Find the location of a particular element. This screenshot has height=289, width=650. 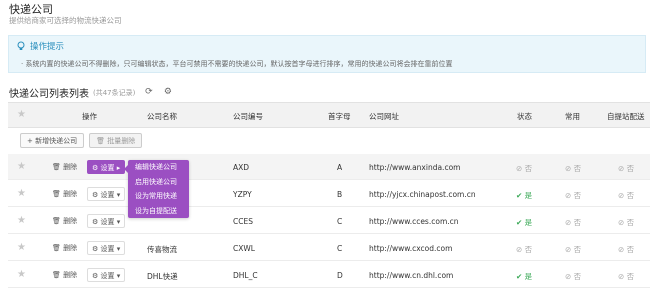

page-subtitle: 提供给商家可选择的物流快递公司 is located at coordinates (65, 20).